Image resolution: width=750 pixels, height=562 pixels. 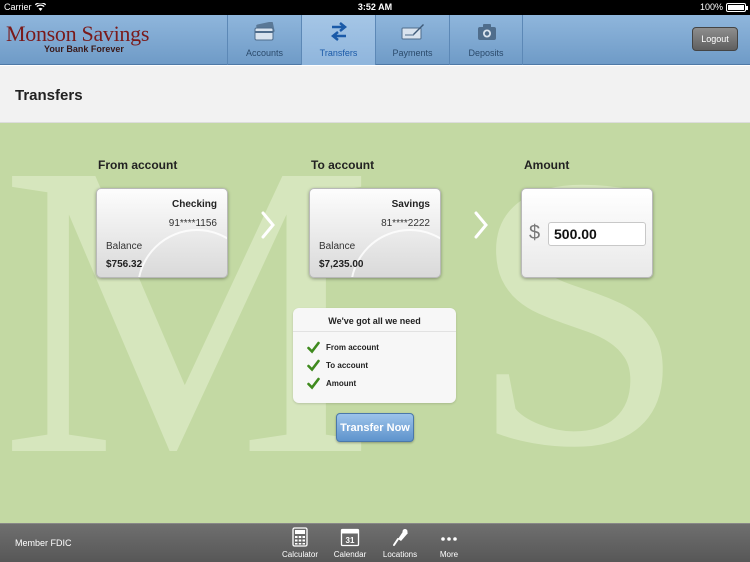 I want to click on checklist-divider, so click(x=374, y=331).